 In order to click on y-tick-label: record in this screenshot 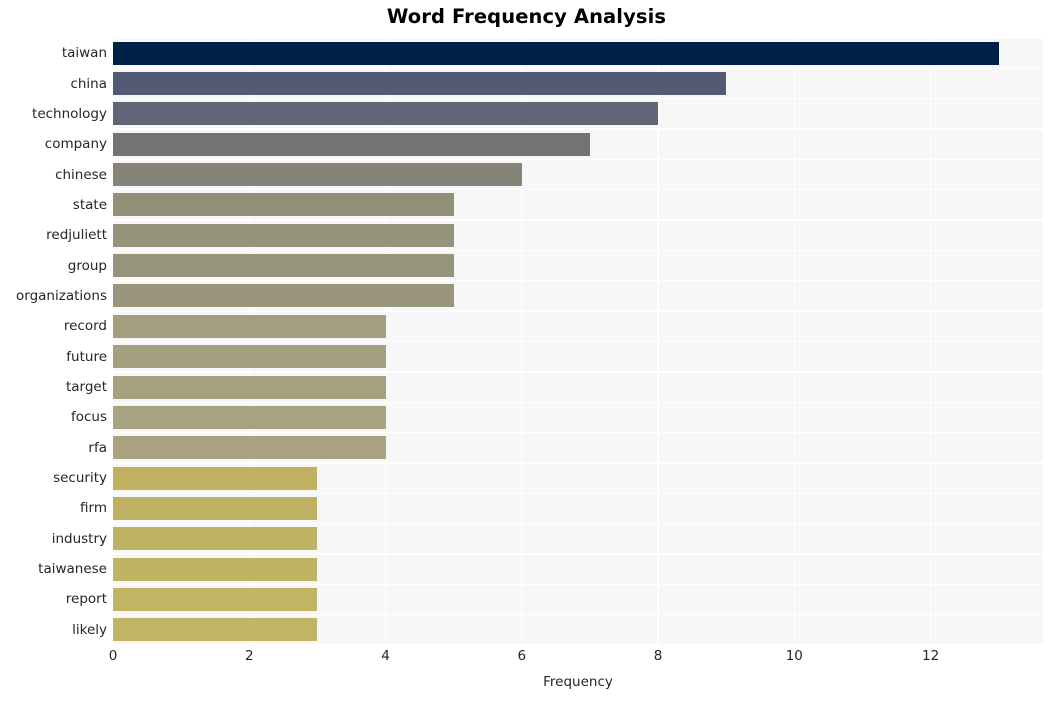, I will do `click(85, 326)`.